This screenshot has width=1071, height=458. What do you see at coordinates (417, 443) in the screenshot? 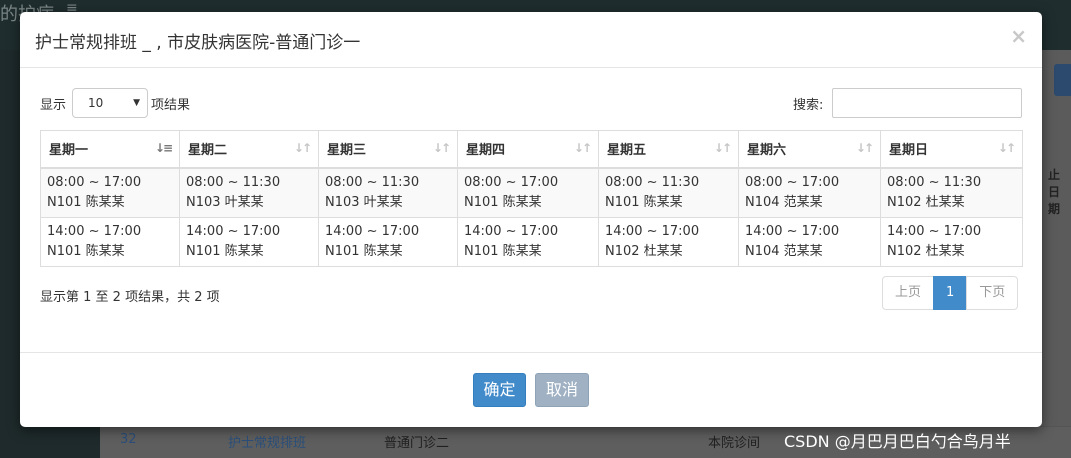
I see `background-row-dept: 普通门诊二` at bounding box center [417, 443].